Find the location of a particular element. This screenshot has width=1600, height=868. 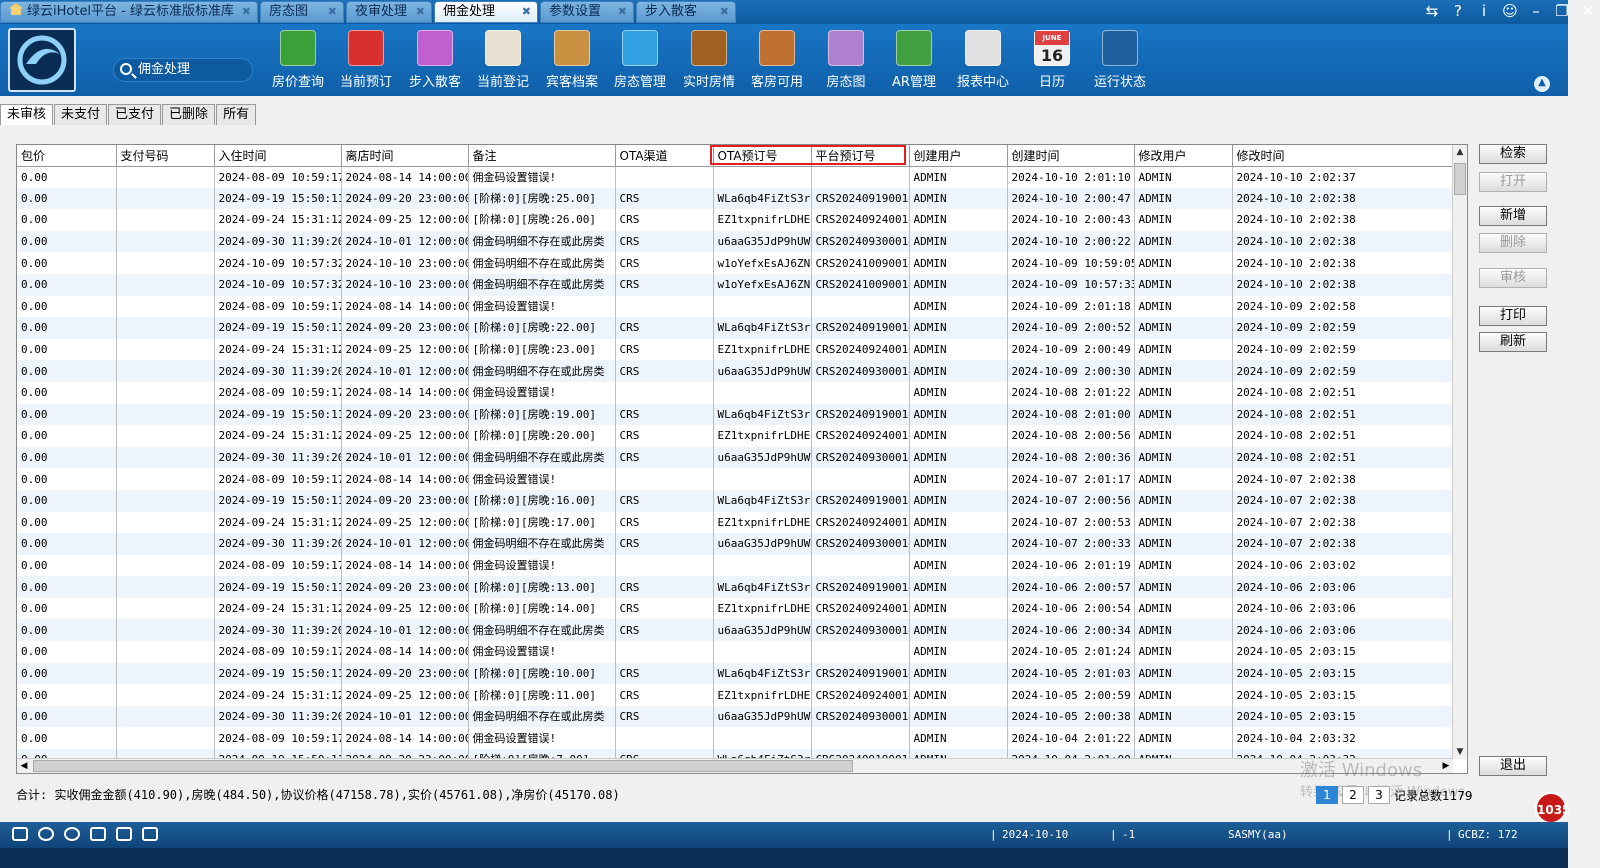

document-icon is located at coordinates (98, 834).